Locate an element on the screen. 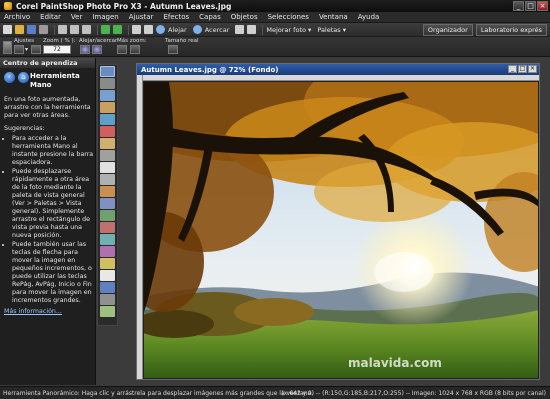  maximize-button: □ is located at coordinates (530, 6).